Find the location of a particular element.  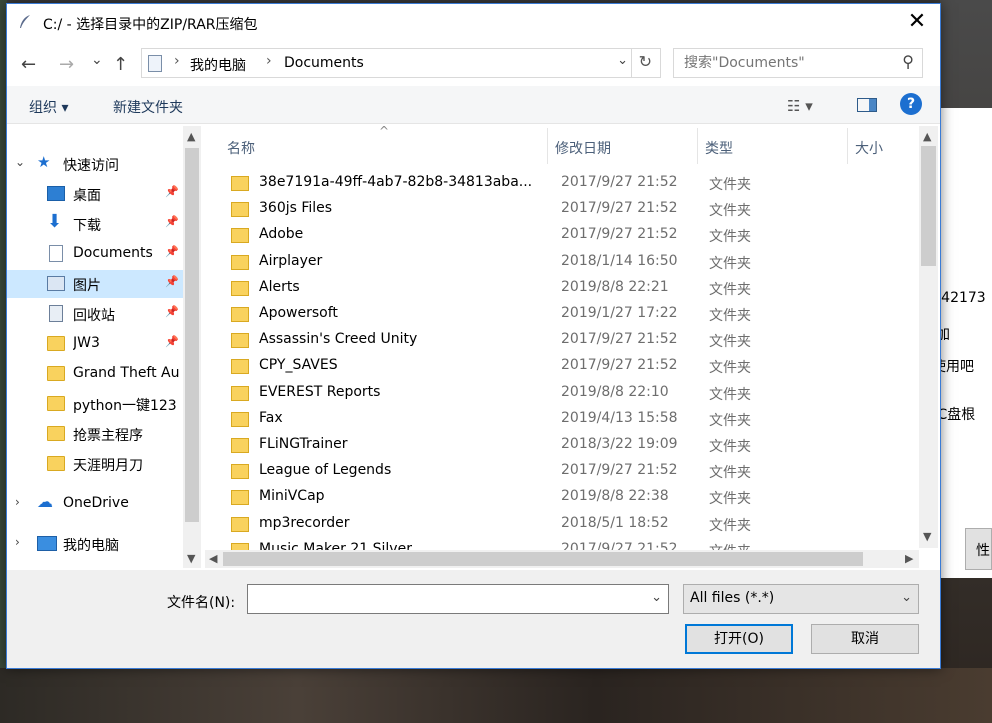

column-size: 大小 is located at coordinates (869, 148).